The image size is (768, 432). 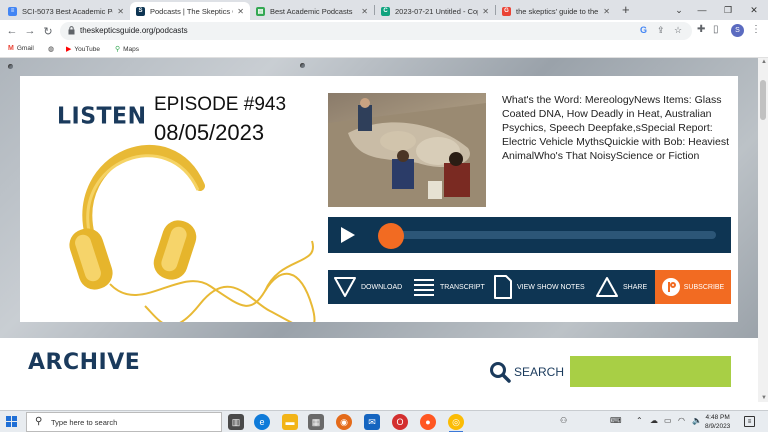 What do you see at coordinates (376, 31) in the screenshot?
I see `address-bar: theskepticsguide.org/podcasts G ⇪ ☆` at bounding box center [376, 31].